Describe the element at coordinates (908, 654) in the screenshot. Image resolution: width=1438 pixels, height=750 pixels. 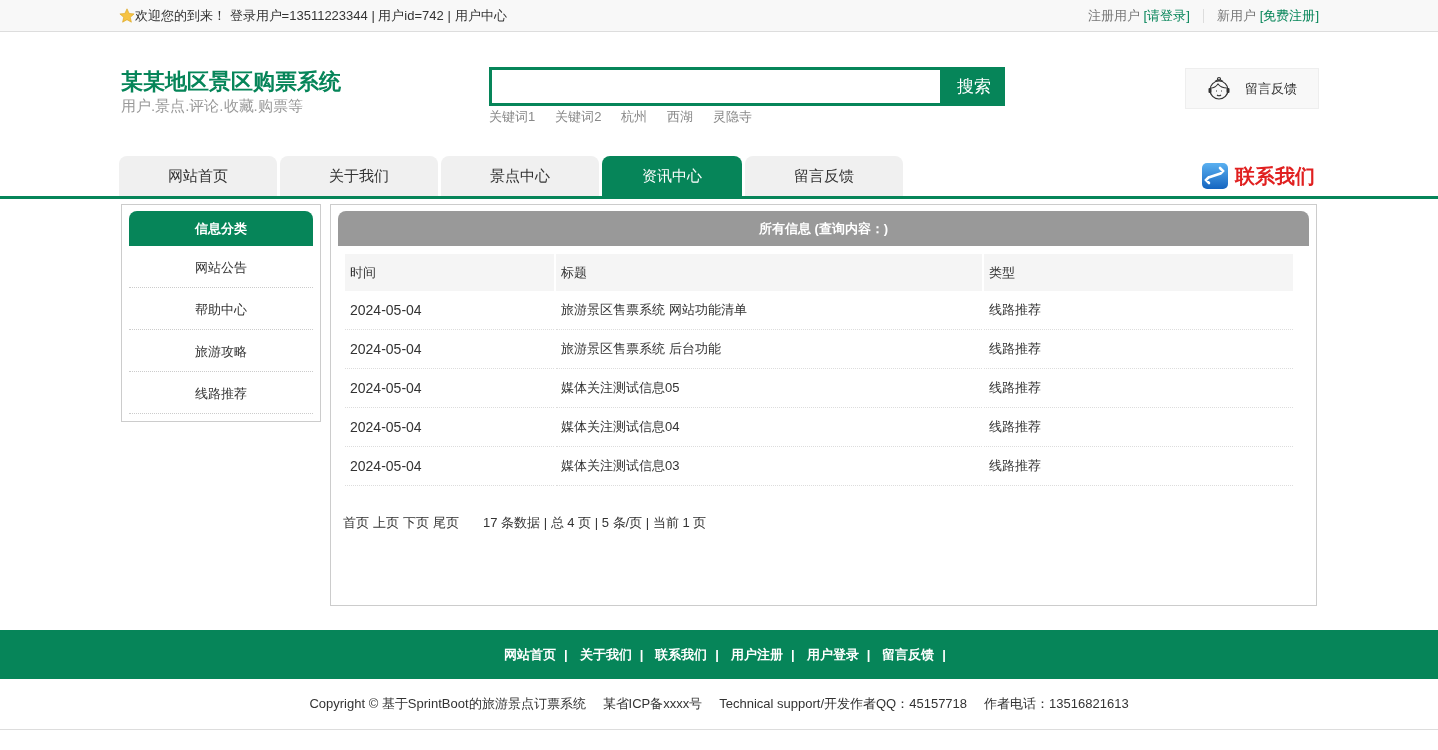
I see `footer-link: 留言反馈` at that location.